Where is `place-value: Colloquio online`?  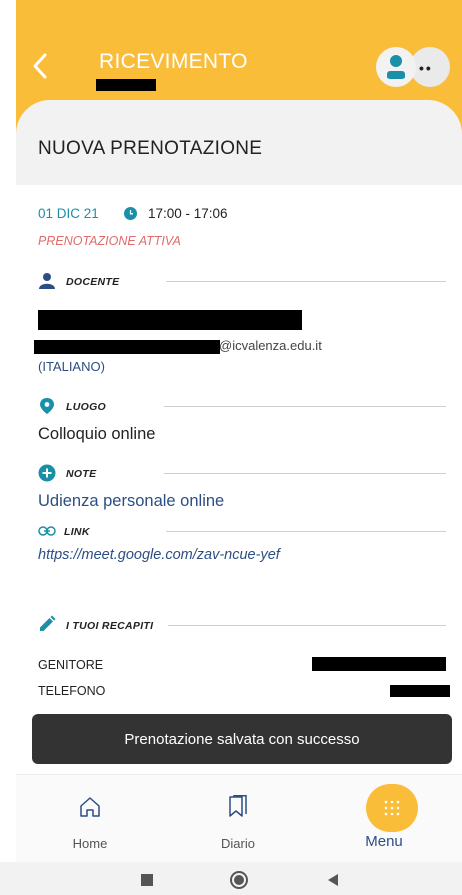
place-value: Colloquio online is located at coordinates (97, 434).